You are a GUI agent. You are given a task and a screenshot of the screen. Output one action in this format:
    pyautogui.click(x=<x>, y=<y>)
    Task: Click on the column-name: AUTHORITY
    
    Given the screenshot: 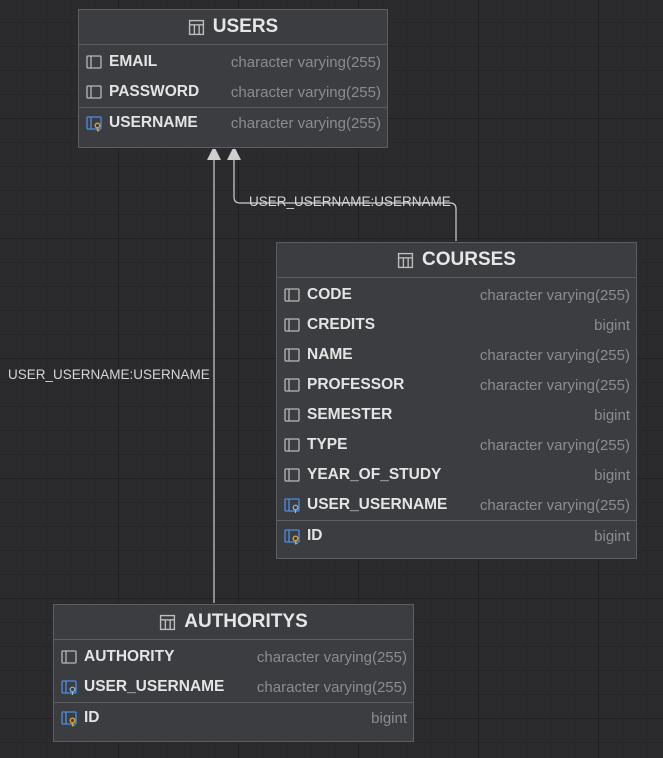 What is the action you would take?
    pyautogui.click(x=129, y=656)
    